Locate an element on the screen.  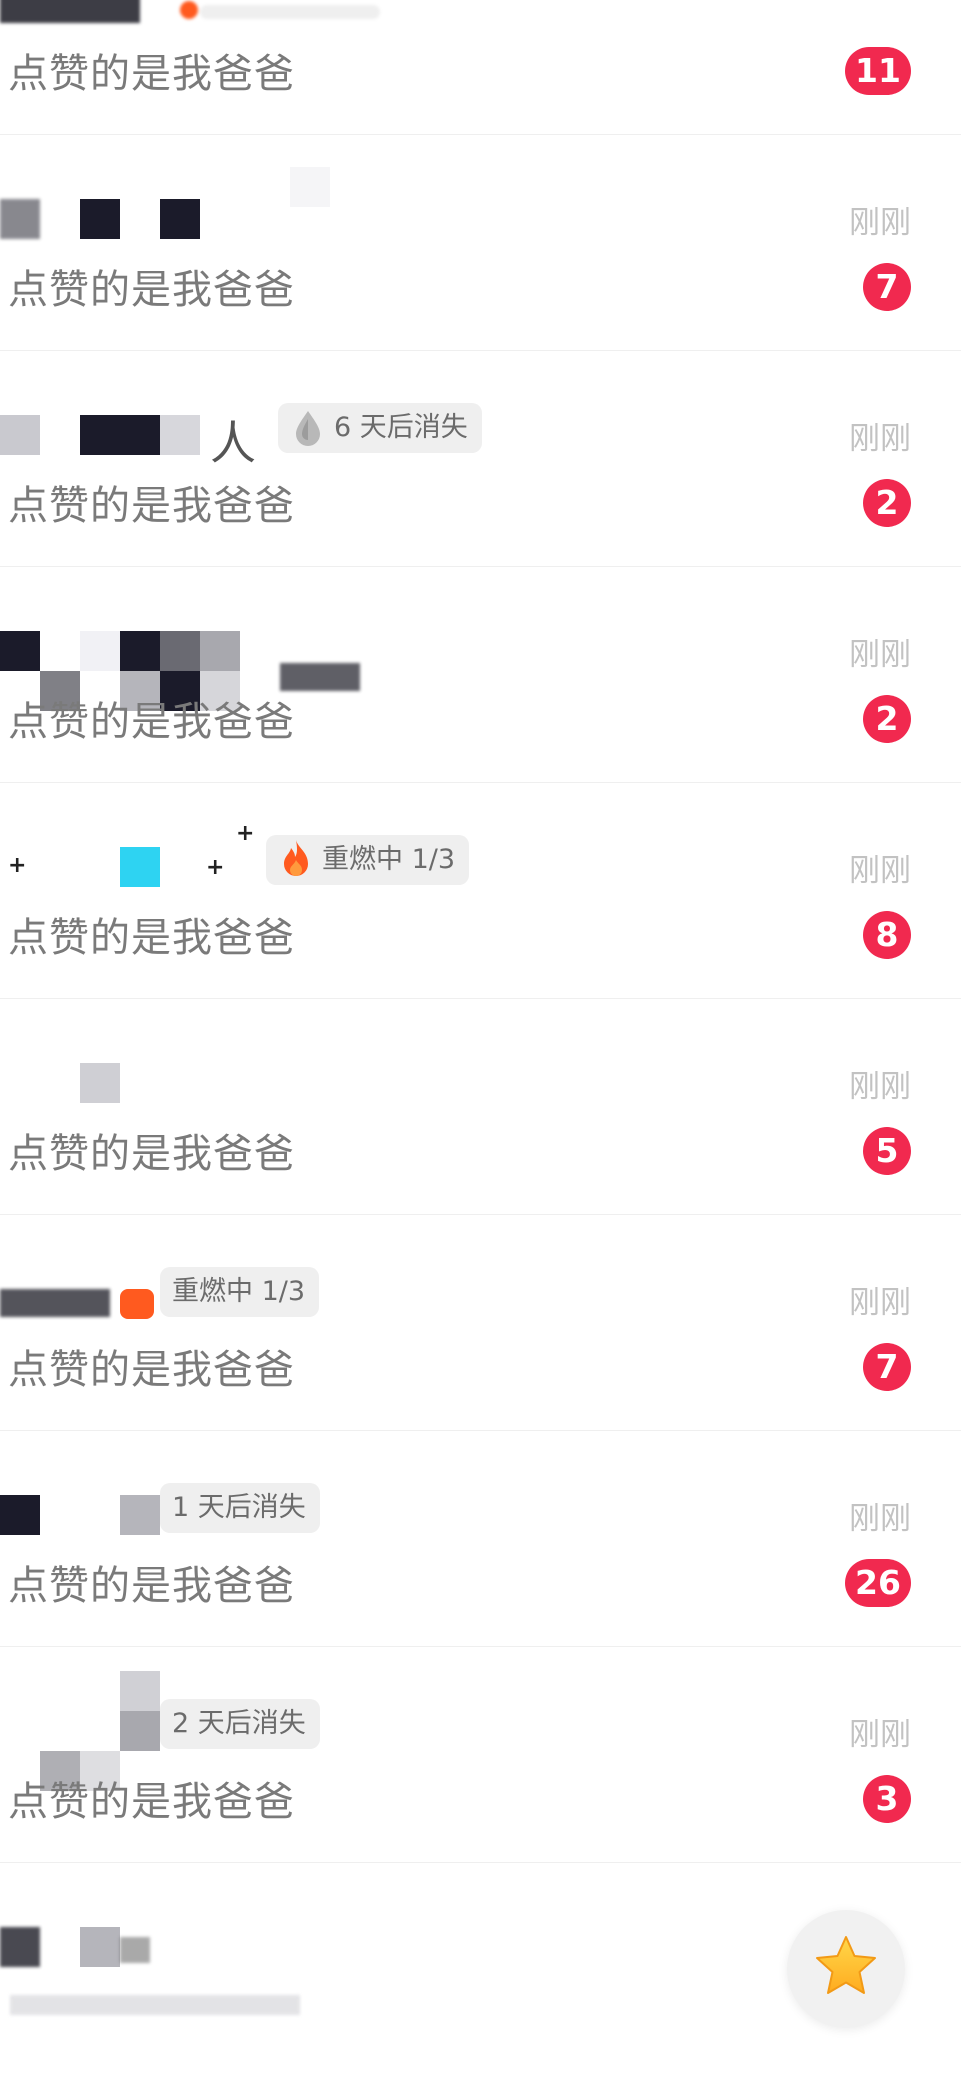
status-tag: 2 天后消失 is located at coordinates (240, 1724).